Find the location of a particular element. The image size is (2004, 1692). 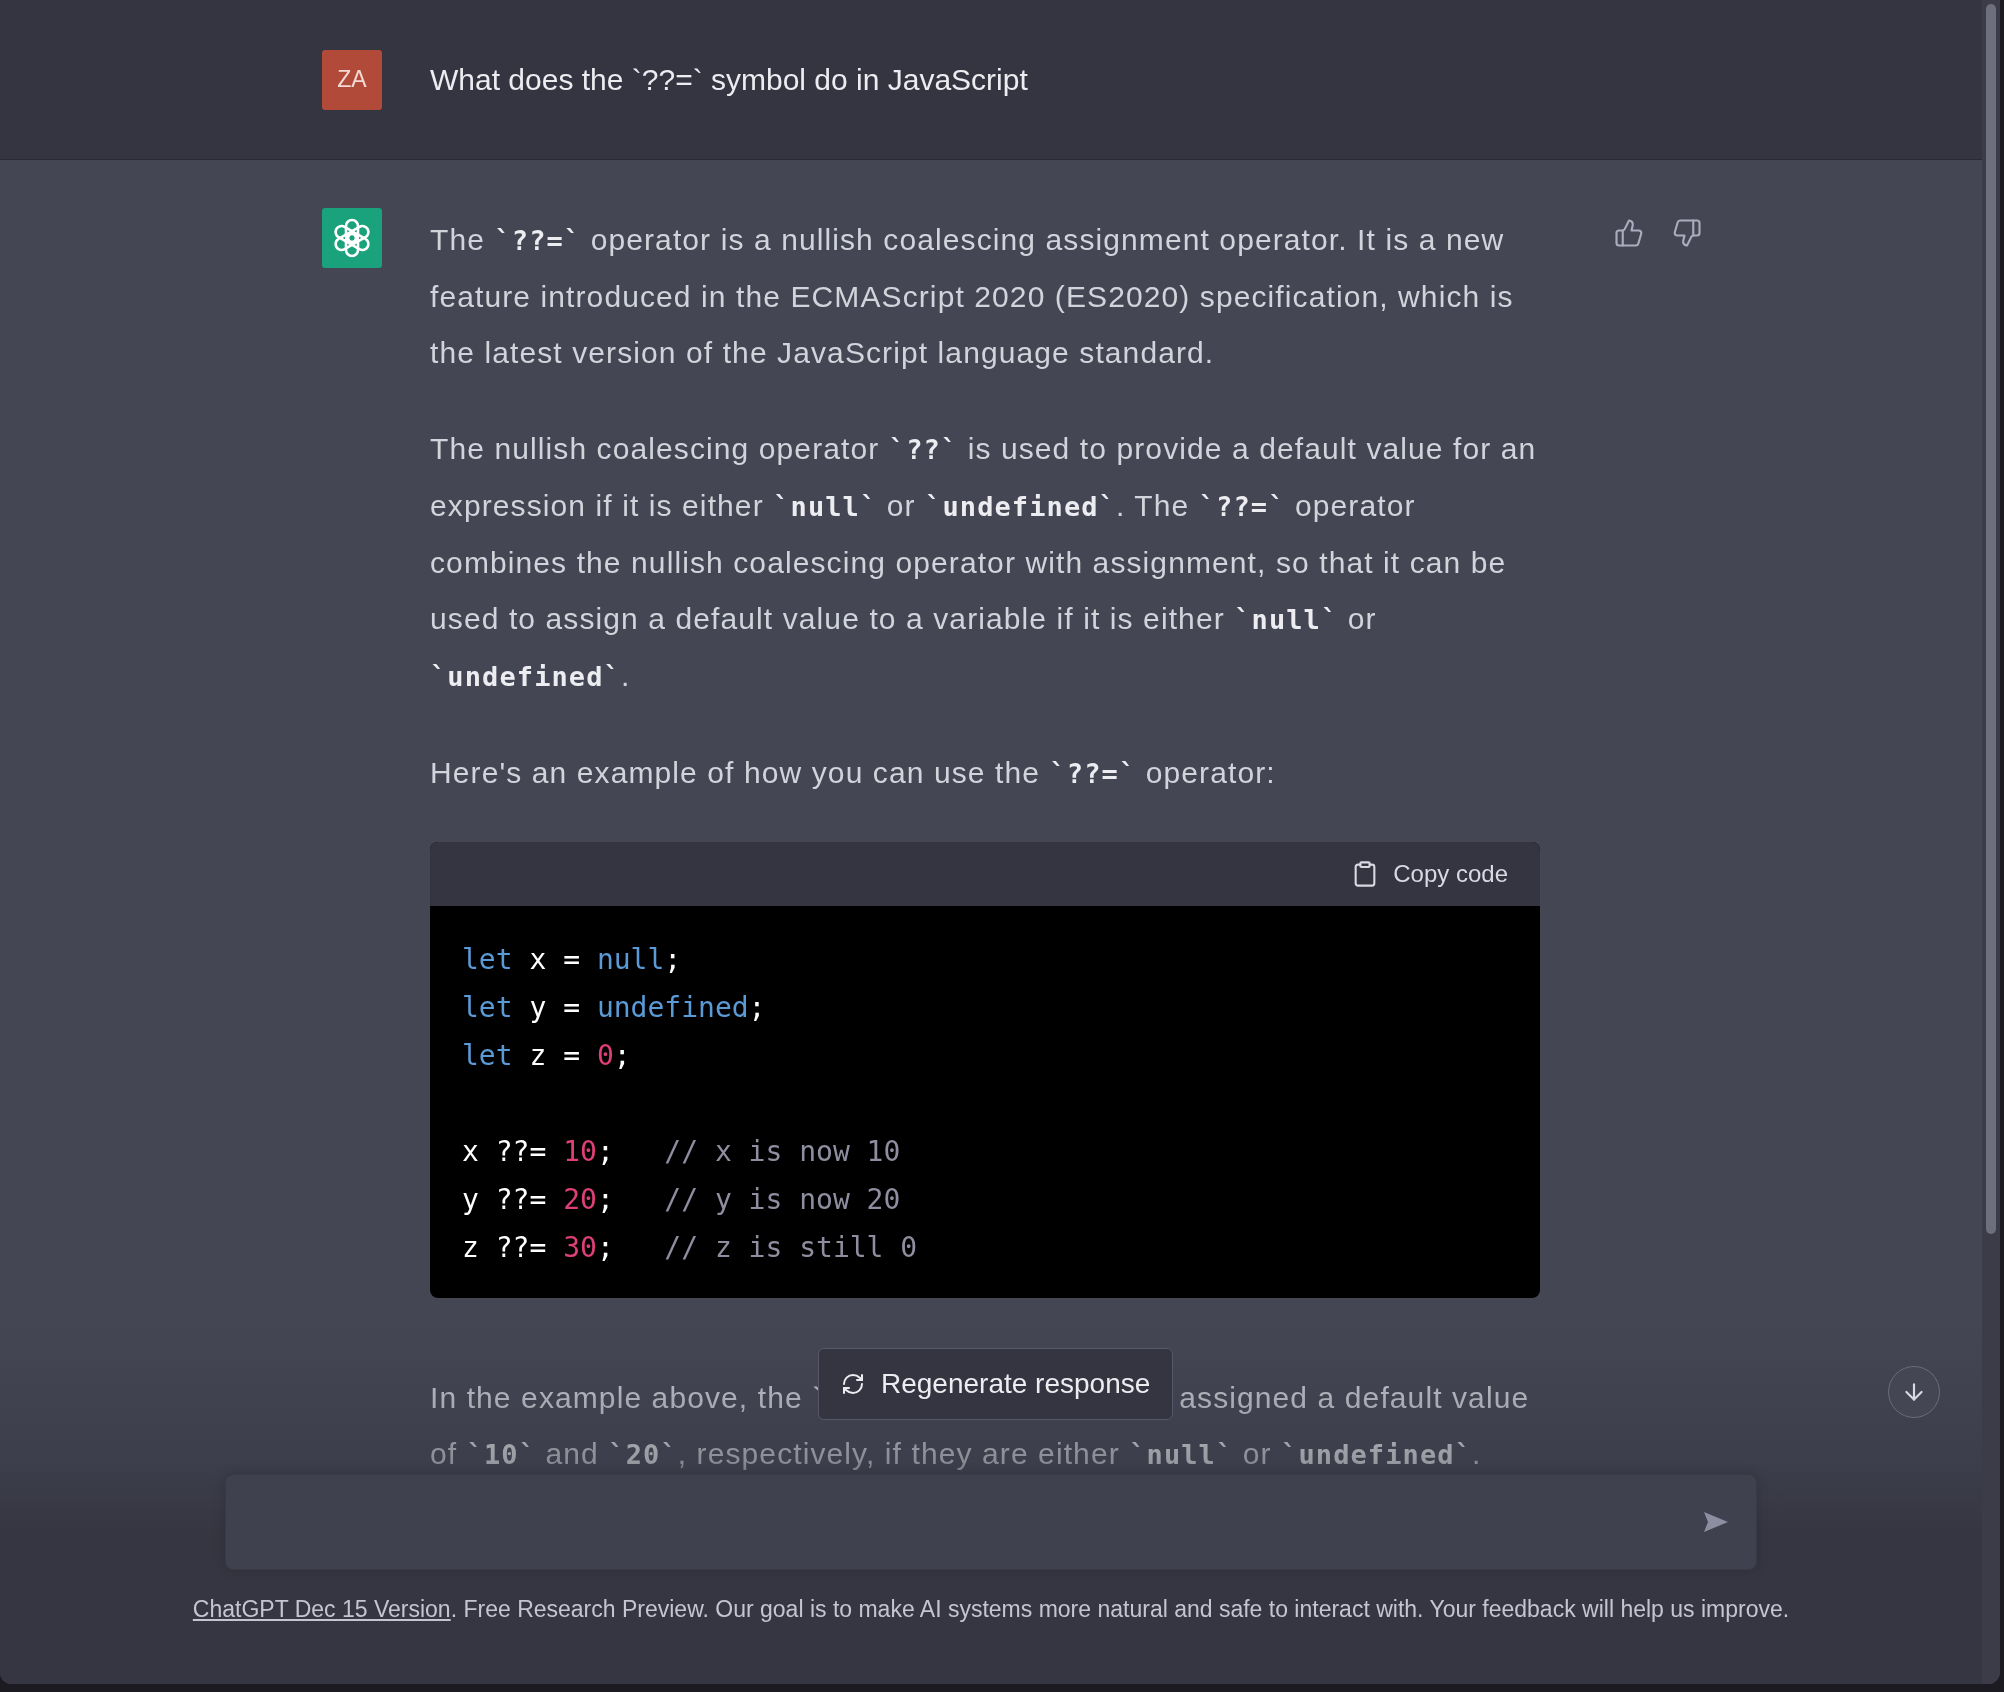

scroll-down-button is located at coordinates (1914, 1392).